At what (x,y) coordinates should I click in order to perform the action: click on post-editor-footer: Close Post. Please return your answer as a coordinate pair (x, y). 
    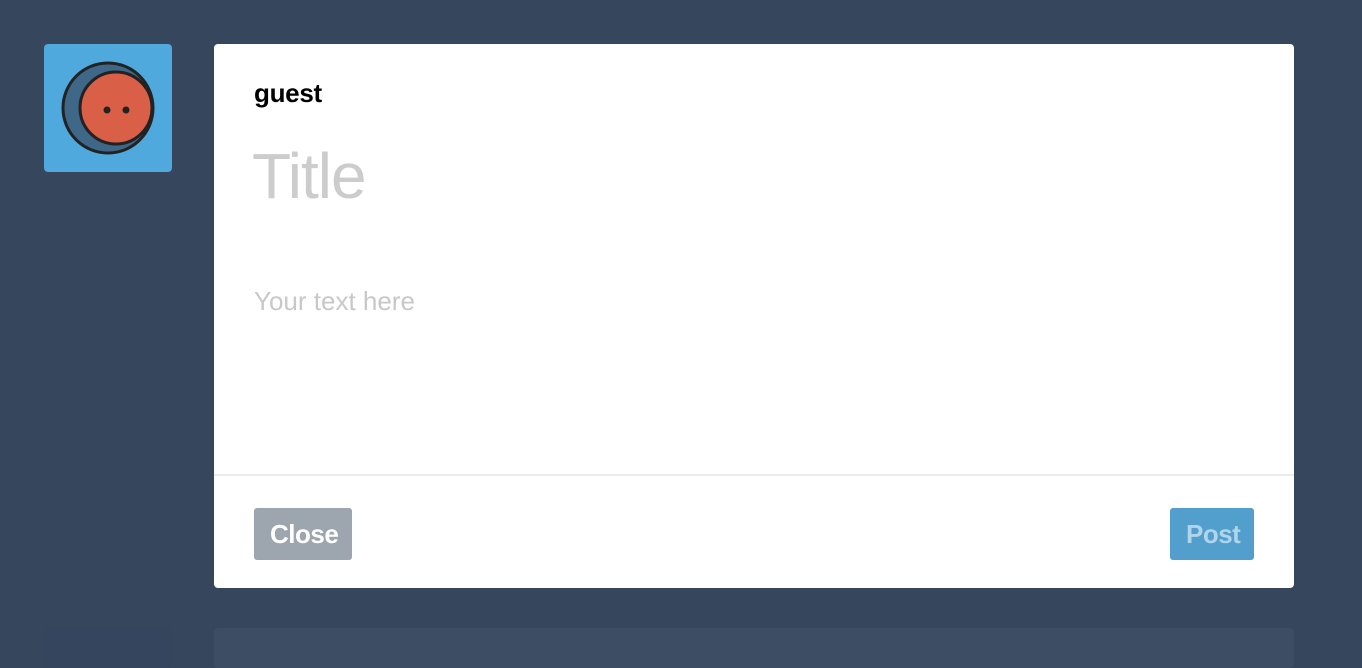
    Looking at the image, I should click on (754, 531).